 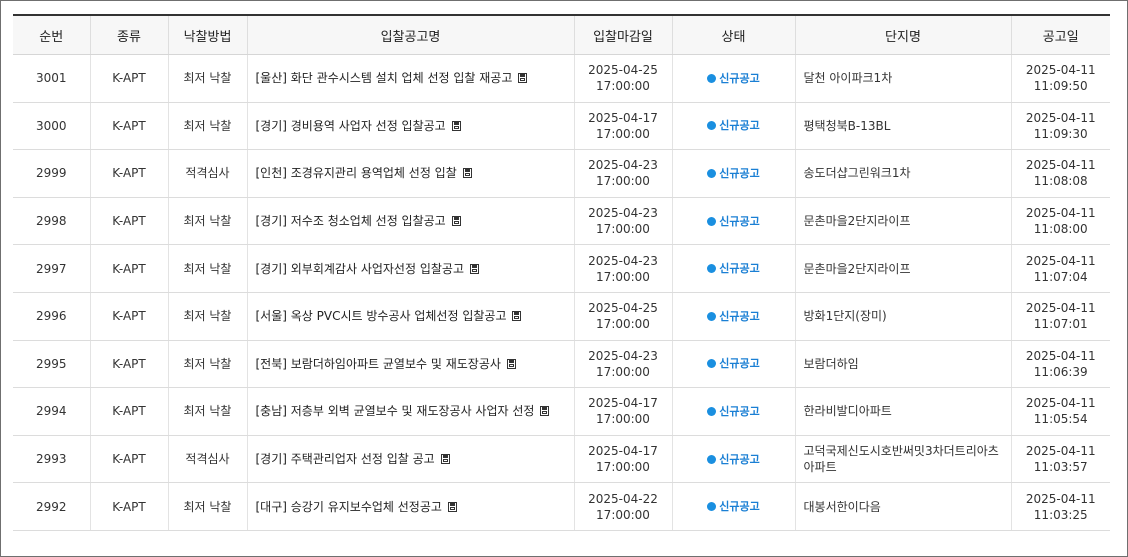 What do you see at coordinates (208, 459) in the screenshot?
I see `cell-method: 적격심사` at bounding box center [208, 459].